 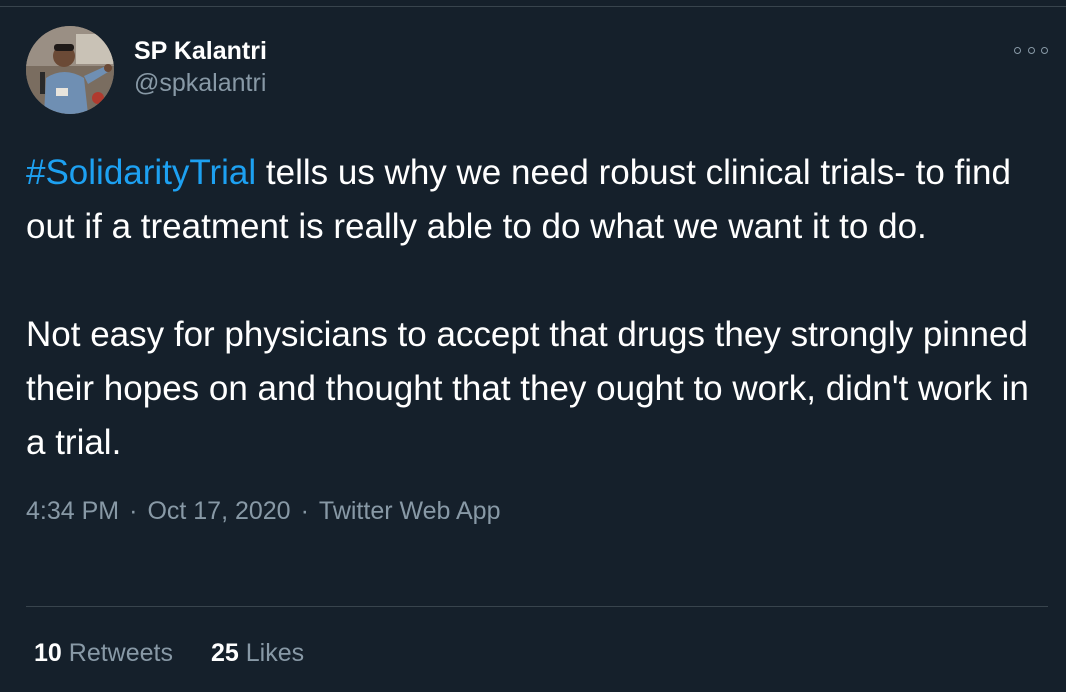 I want to click on tweet-source: Twitter Web App, so click(x=410, y=511).